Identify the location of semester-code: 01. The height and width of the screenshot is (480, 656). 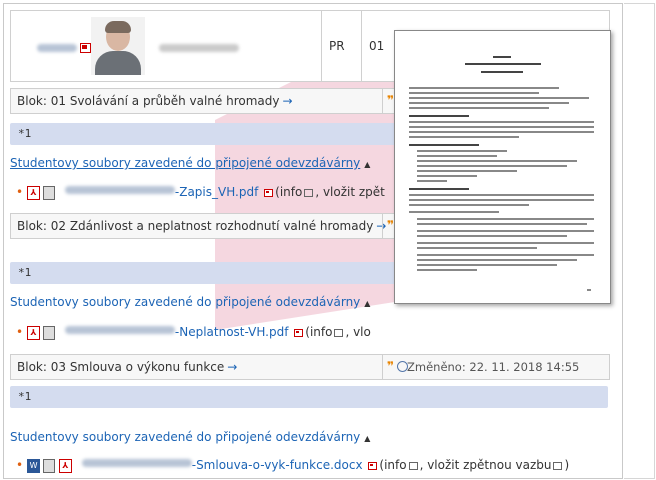
(377, 46).